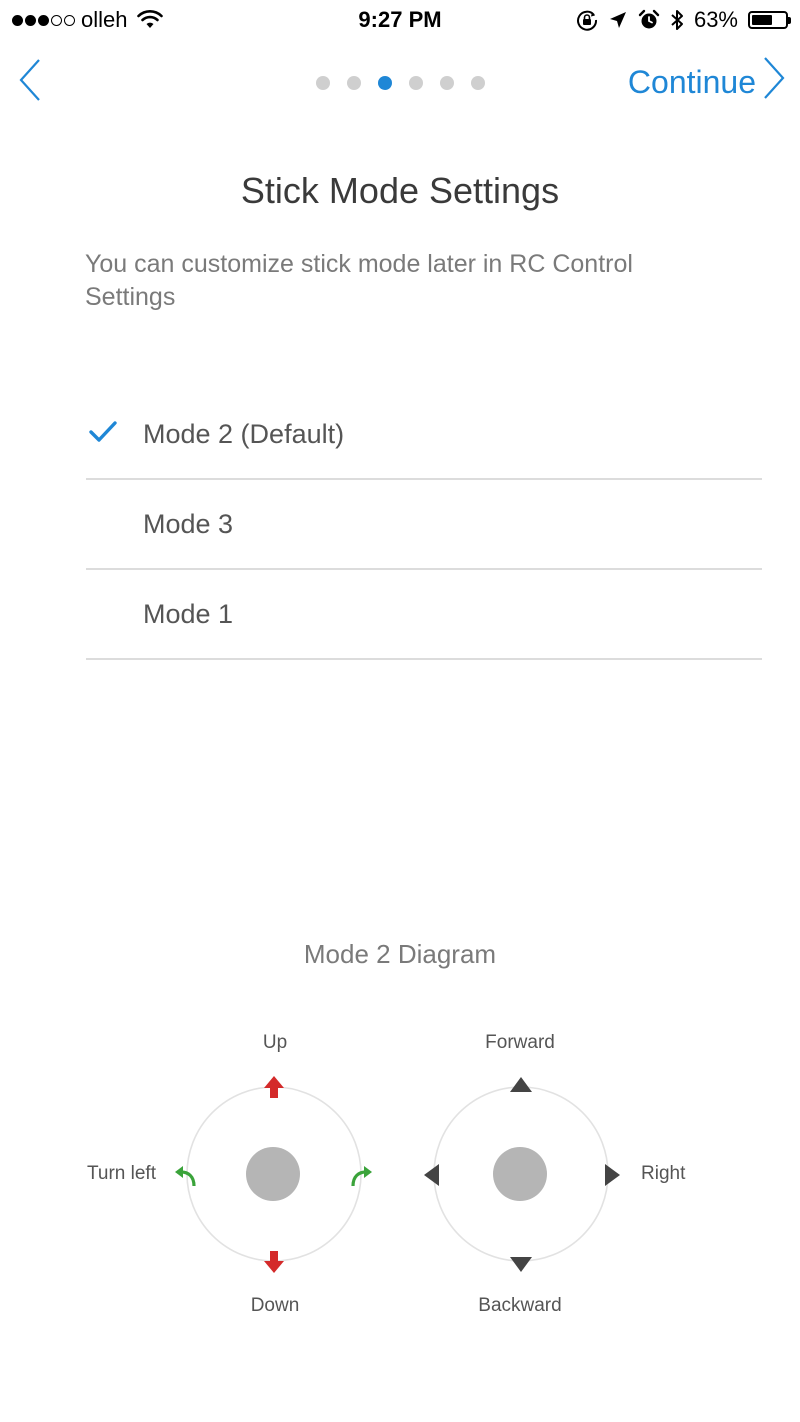 Image resolution: width=800 pixels, height=1422 pixels. Describe the element at coordinates (762, 20) in the screenshot. I see `battery-fill` at that location.